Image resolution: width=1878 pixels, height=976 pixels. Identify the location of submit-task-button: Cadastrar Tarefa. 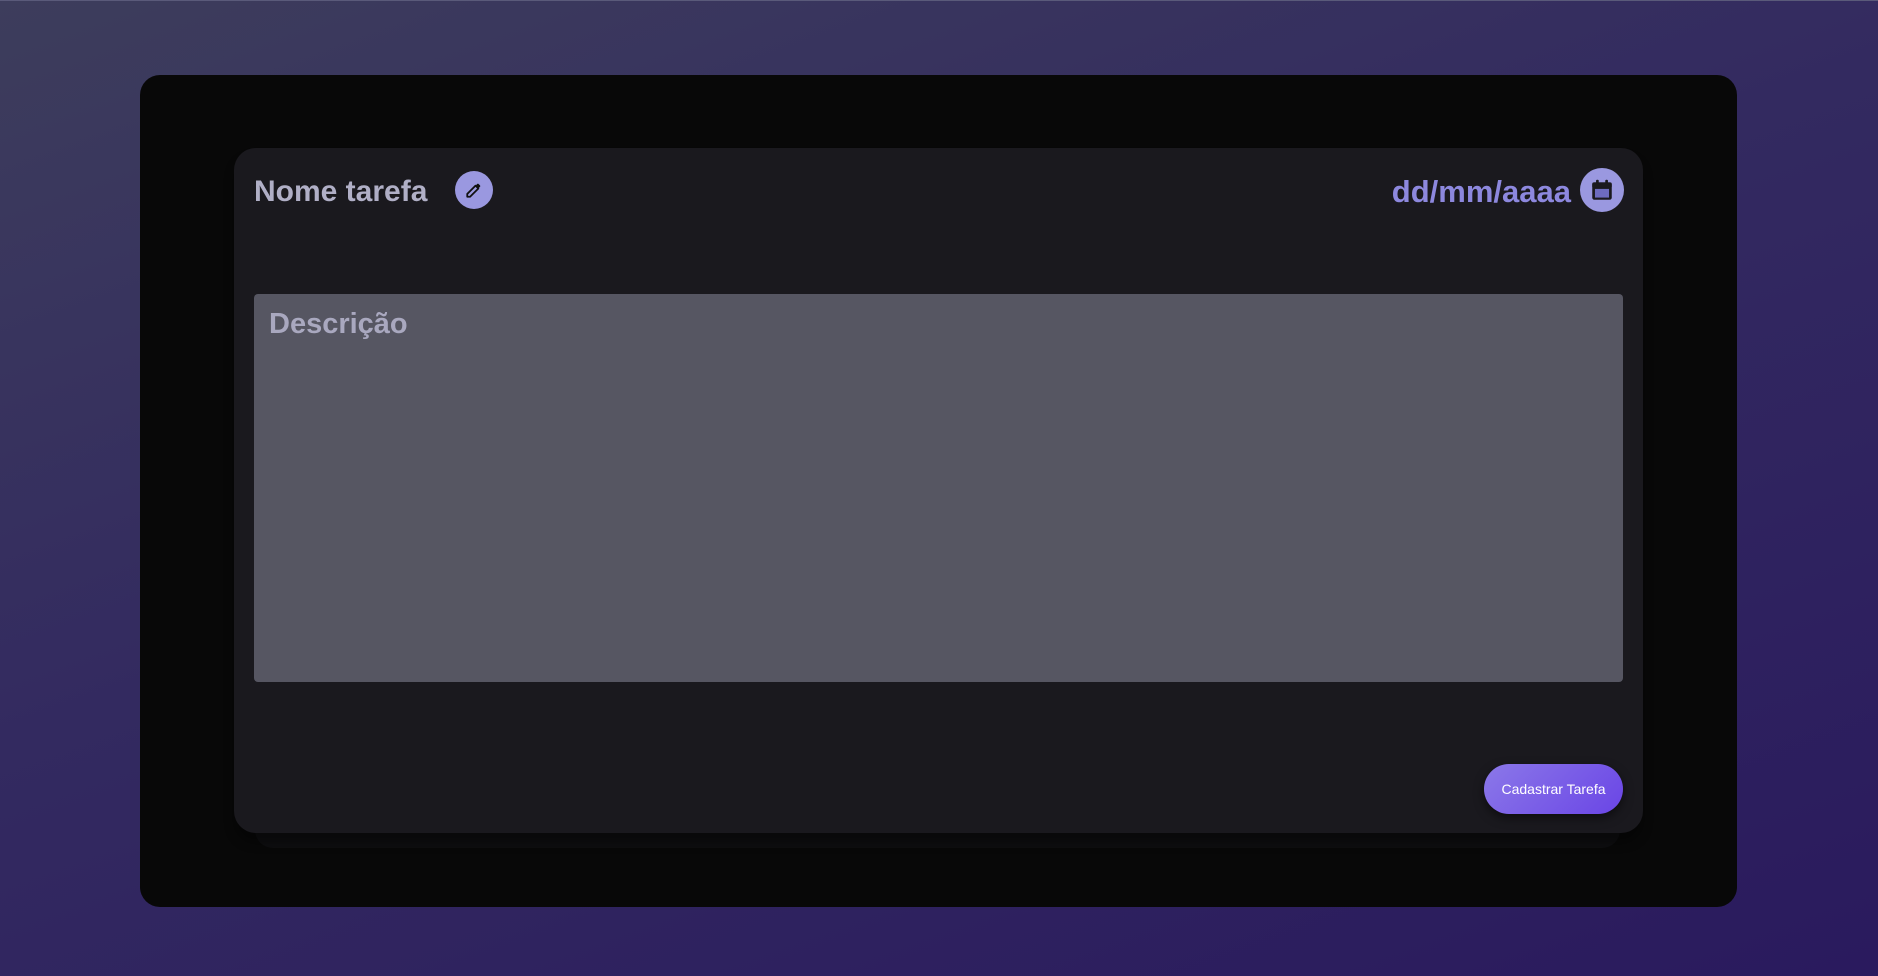
(1553, 789).